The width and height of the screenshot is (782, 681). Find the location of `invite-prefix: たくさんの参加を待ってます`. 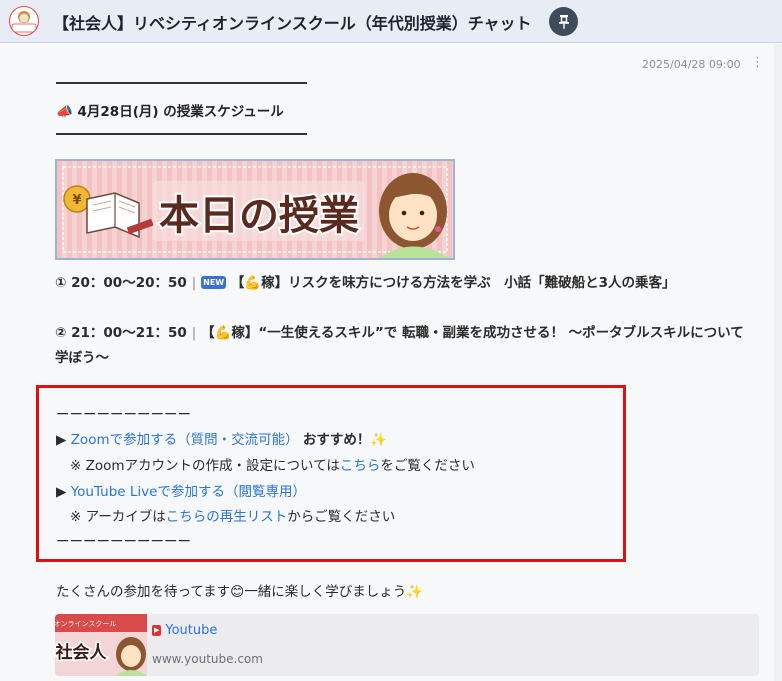

invite-prefix: たくさんの参加を待ってます is located at coordinates (143, 592).